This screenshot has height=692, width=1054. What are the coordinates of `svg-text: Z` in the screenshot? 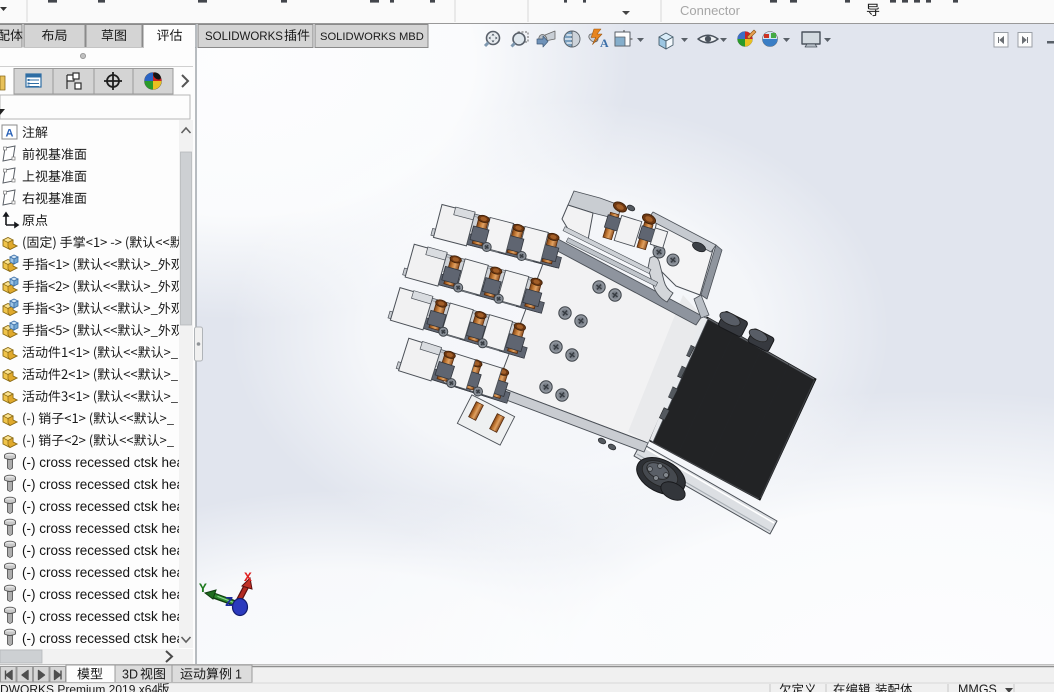 It's located at (229, 603).